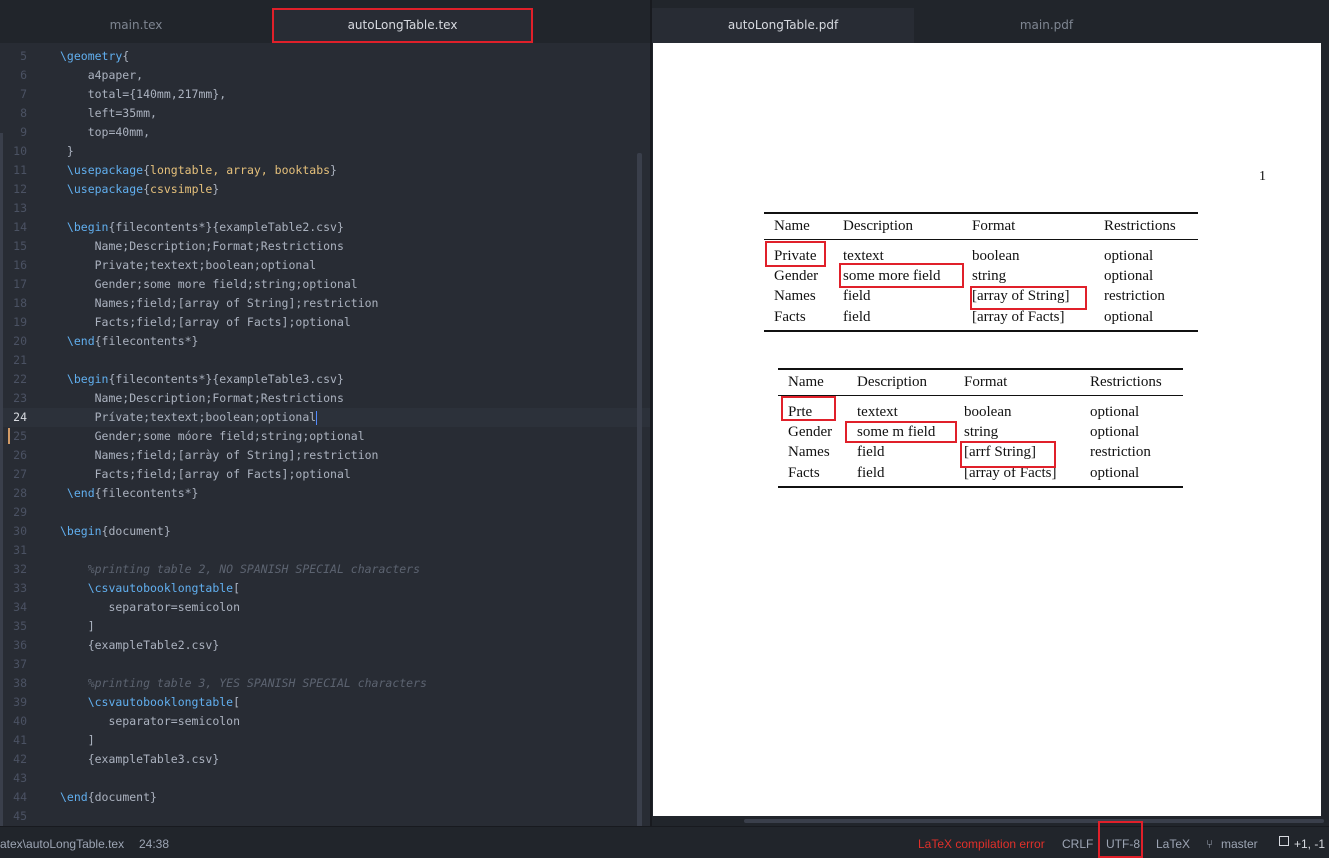 This screenshot has height=858, width=1329. What do you see at coordinates (20, 702) in the screenshot?
I see `line-number: 39` at bounding box center [20, 702].